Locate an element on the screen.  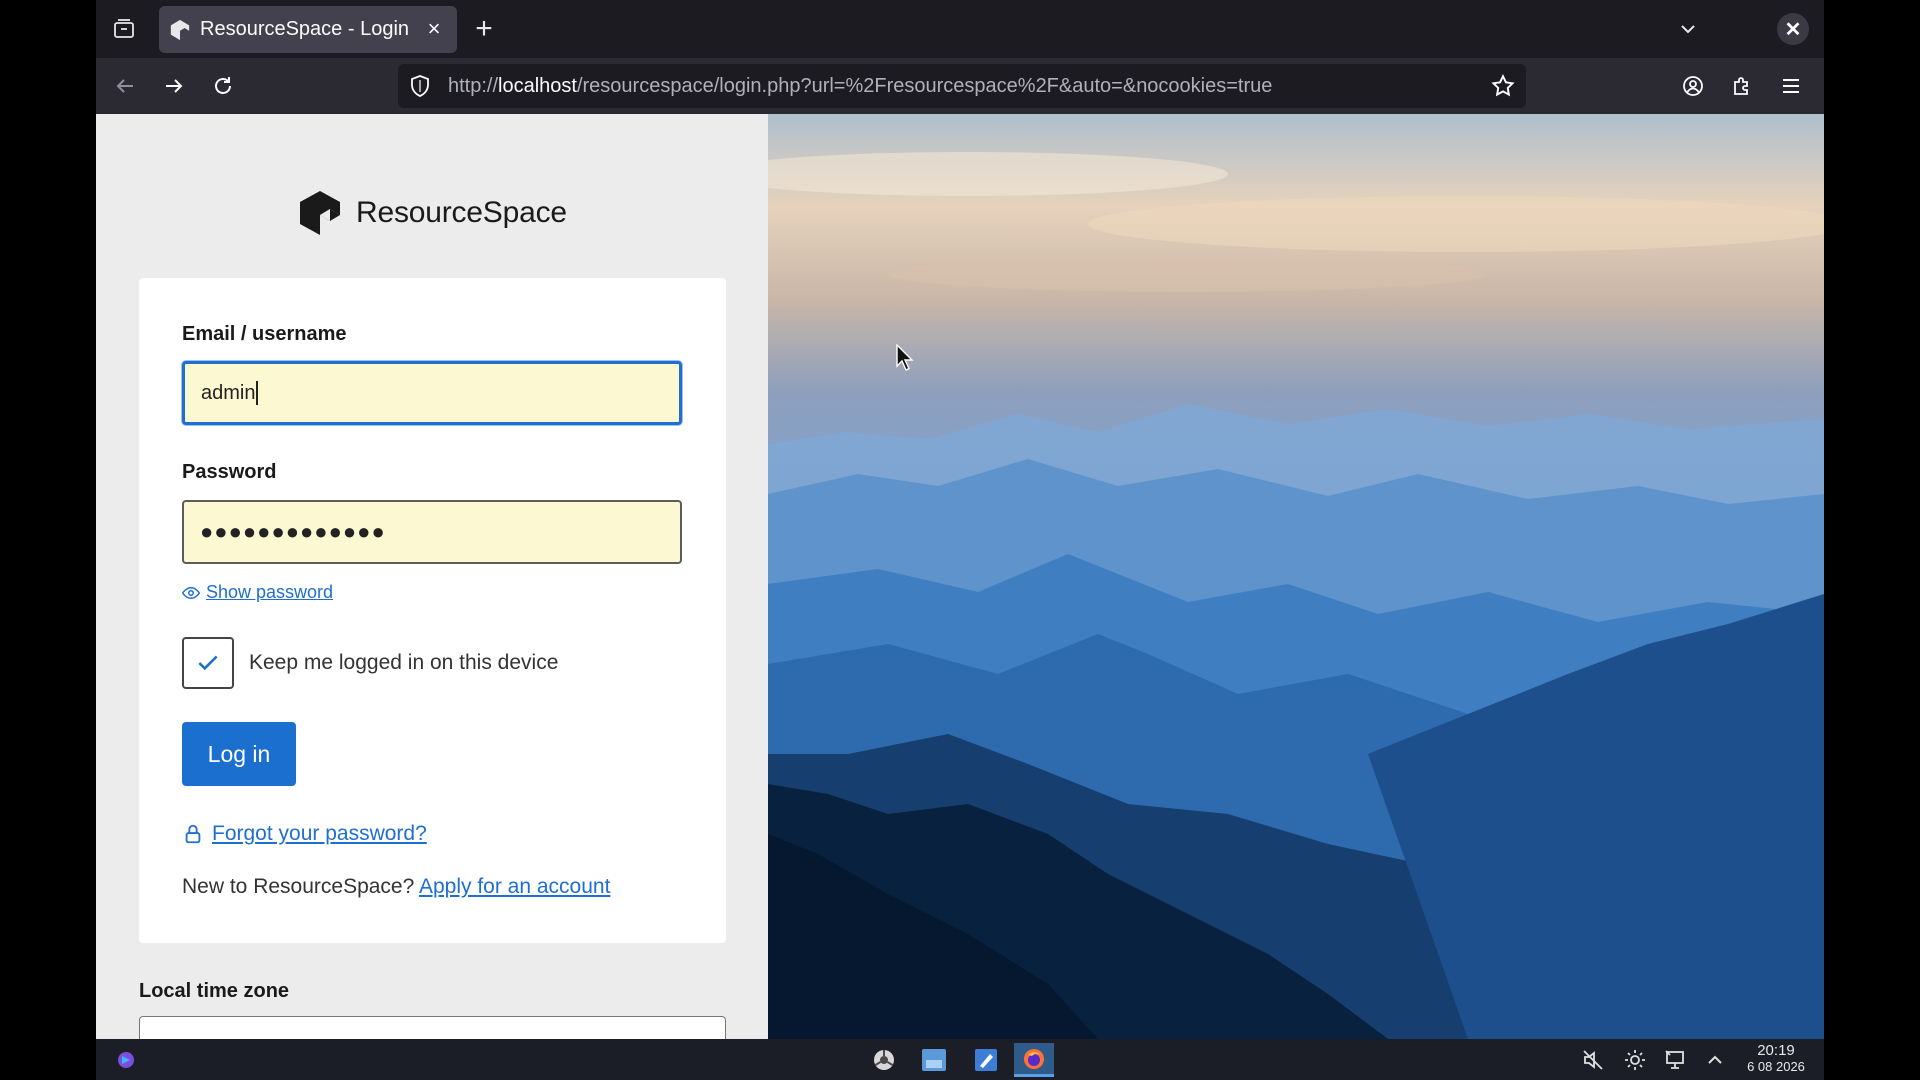
password-value: ●●●●●●●●●●●●● is located at coordinates (293, 531).